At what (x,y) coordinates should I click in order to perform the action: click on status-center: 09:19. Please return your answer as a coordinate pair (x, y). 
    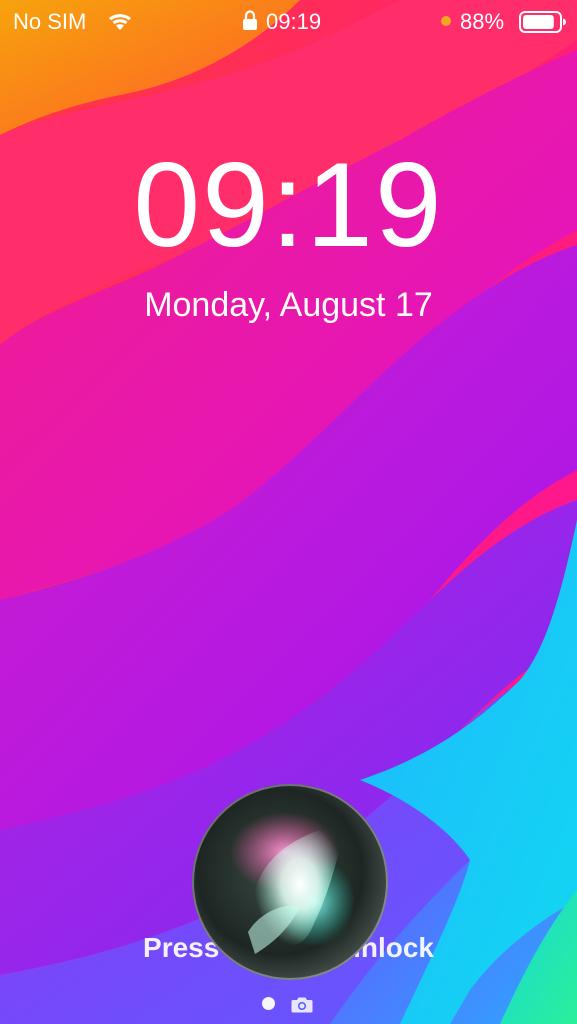
    Looking at the image, I should click on (292, 22).